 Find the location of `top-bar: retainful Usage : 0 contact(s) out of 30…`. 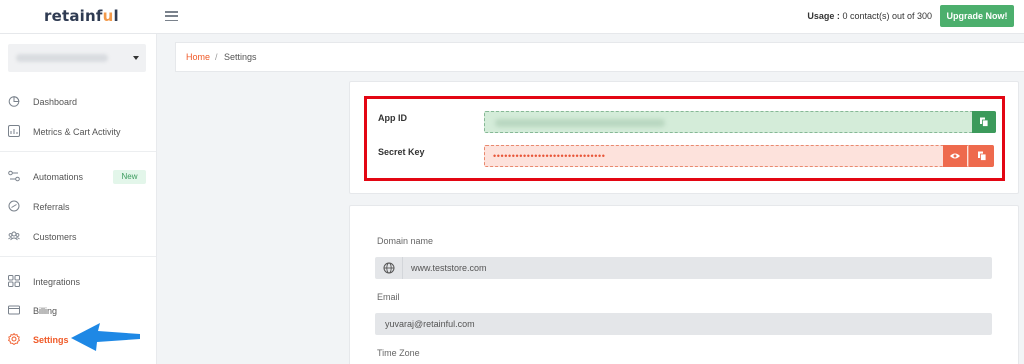

top-bar: retainful Usage : 0 contact(s) out of 30… is located at coordinates (512, 17).